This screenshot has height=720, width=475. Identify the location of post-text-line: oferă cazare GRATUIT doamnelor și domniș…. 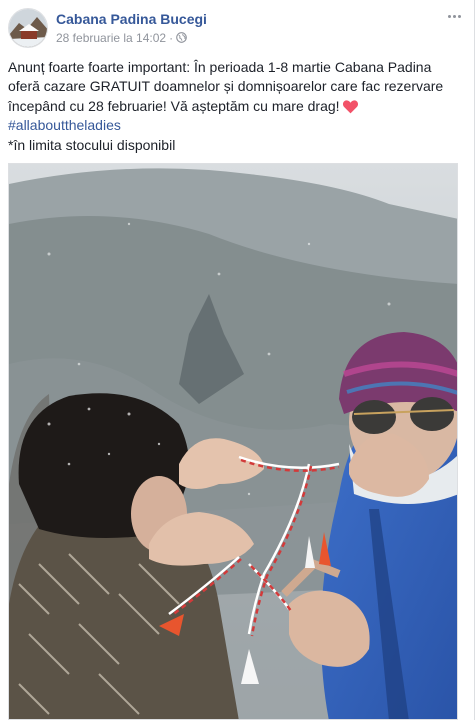
(226, 86).